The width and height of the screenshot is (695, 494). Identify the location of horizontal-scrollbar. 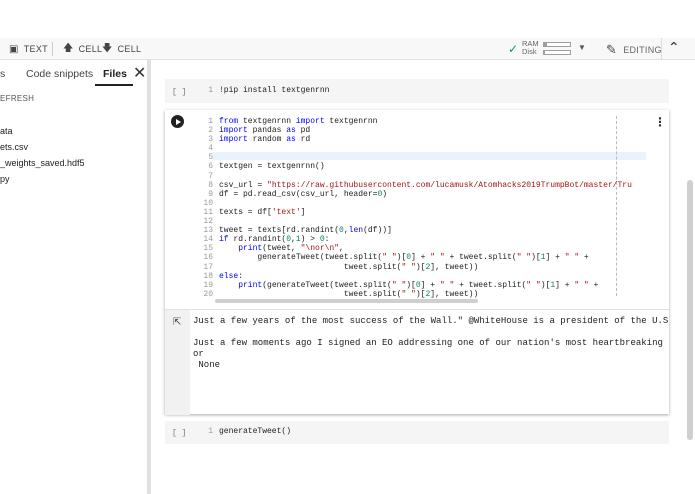
(346, 301).